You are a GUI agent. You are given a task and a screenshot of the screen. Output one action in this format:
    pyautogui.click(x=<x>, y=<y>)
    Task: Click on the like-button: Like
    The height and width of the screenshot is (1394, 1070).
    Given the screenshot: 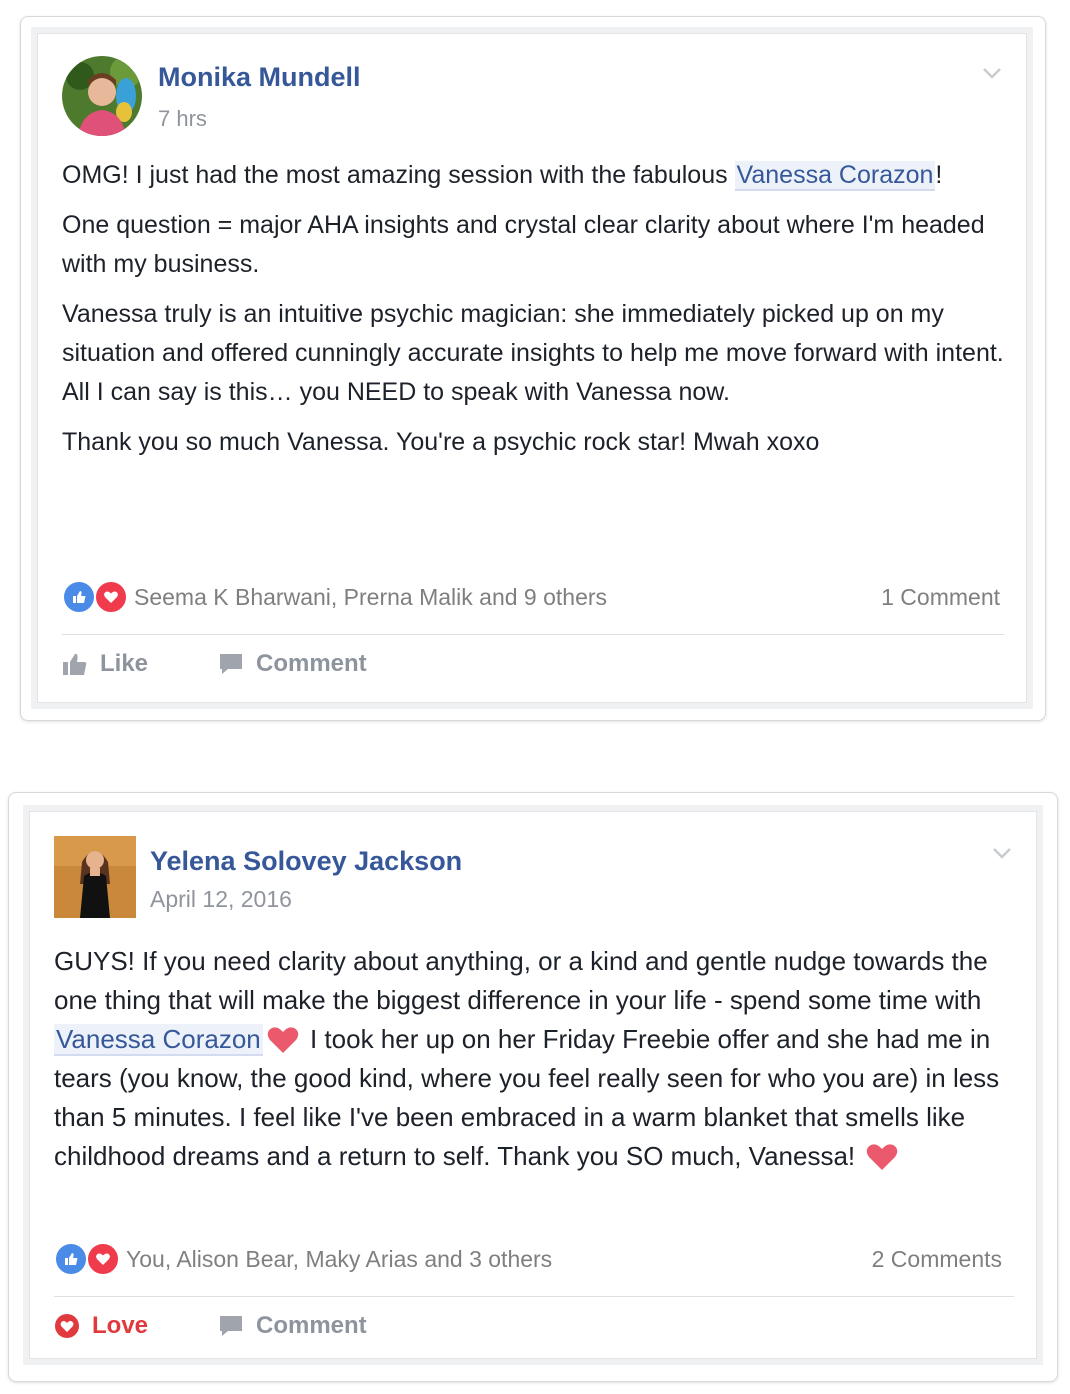 What is the action you would take?
    pyautogui.click(x=105, y=664)
    